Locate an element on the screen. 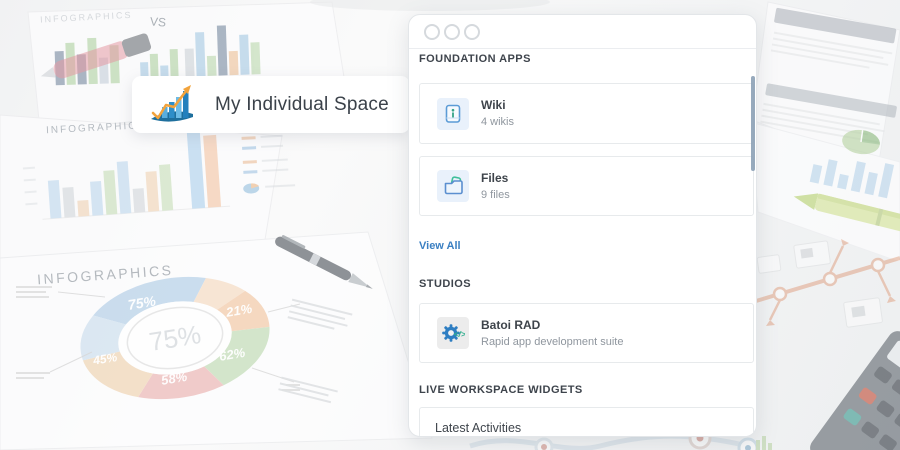 The width and height of the screenshot is (900, 450). app-title: Batoi RAD is located at coordinates (511, 324).